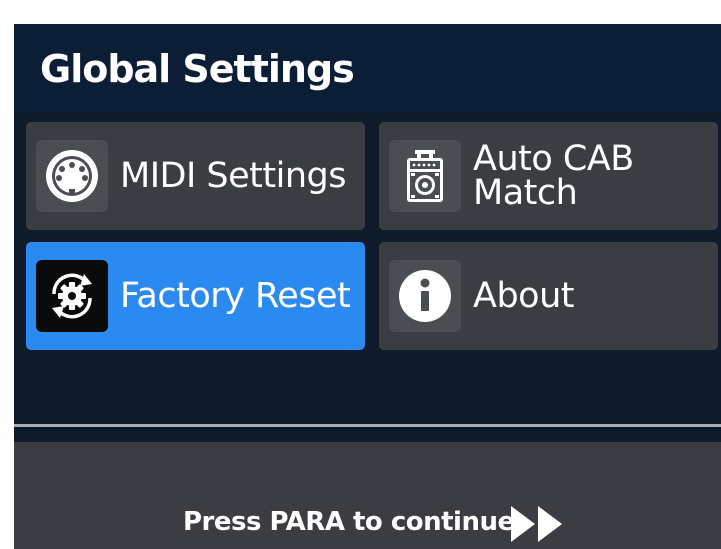 Image resolution: width=721 pixels, height=549 pixels. Describe the element at coordinates (367, 425) in the screenshot. I see `divider` at that location.